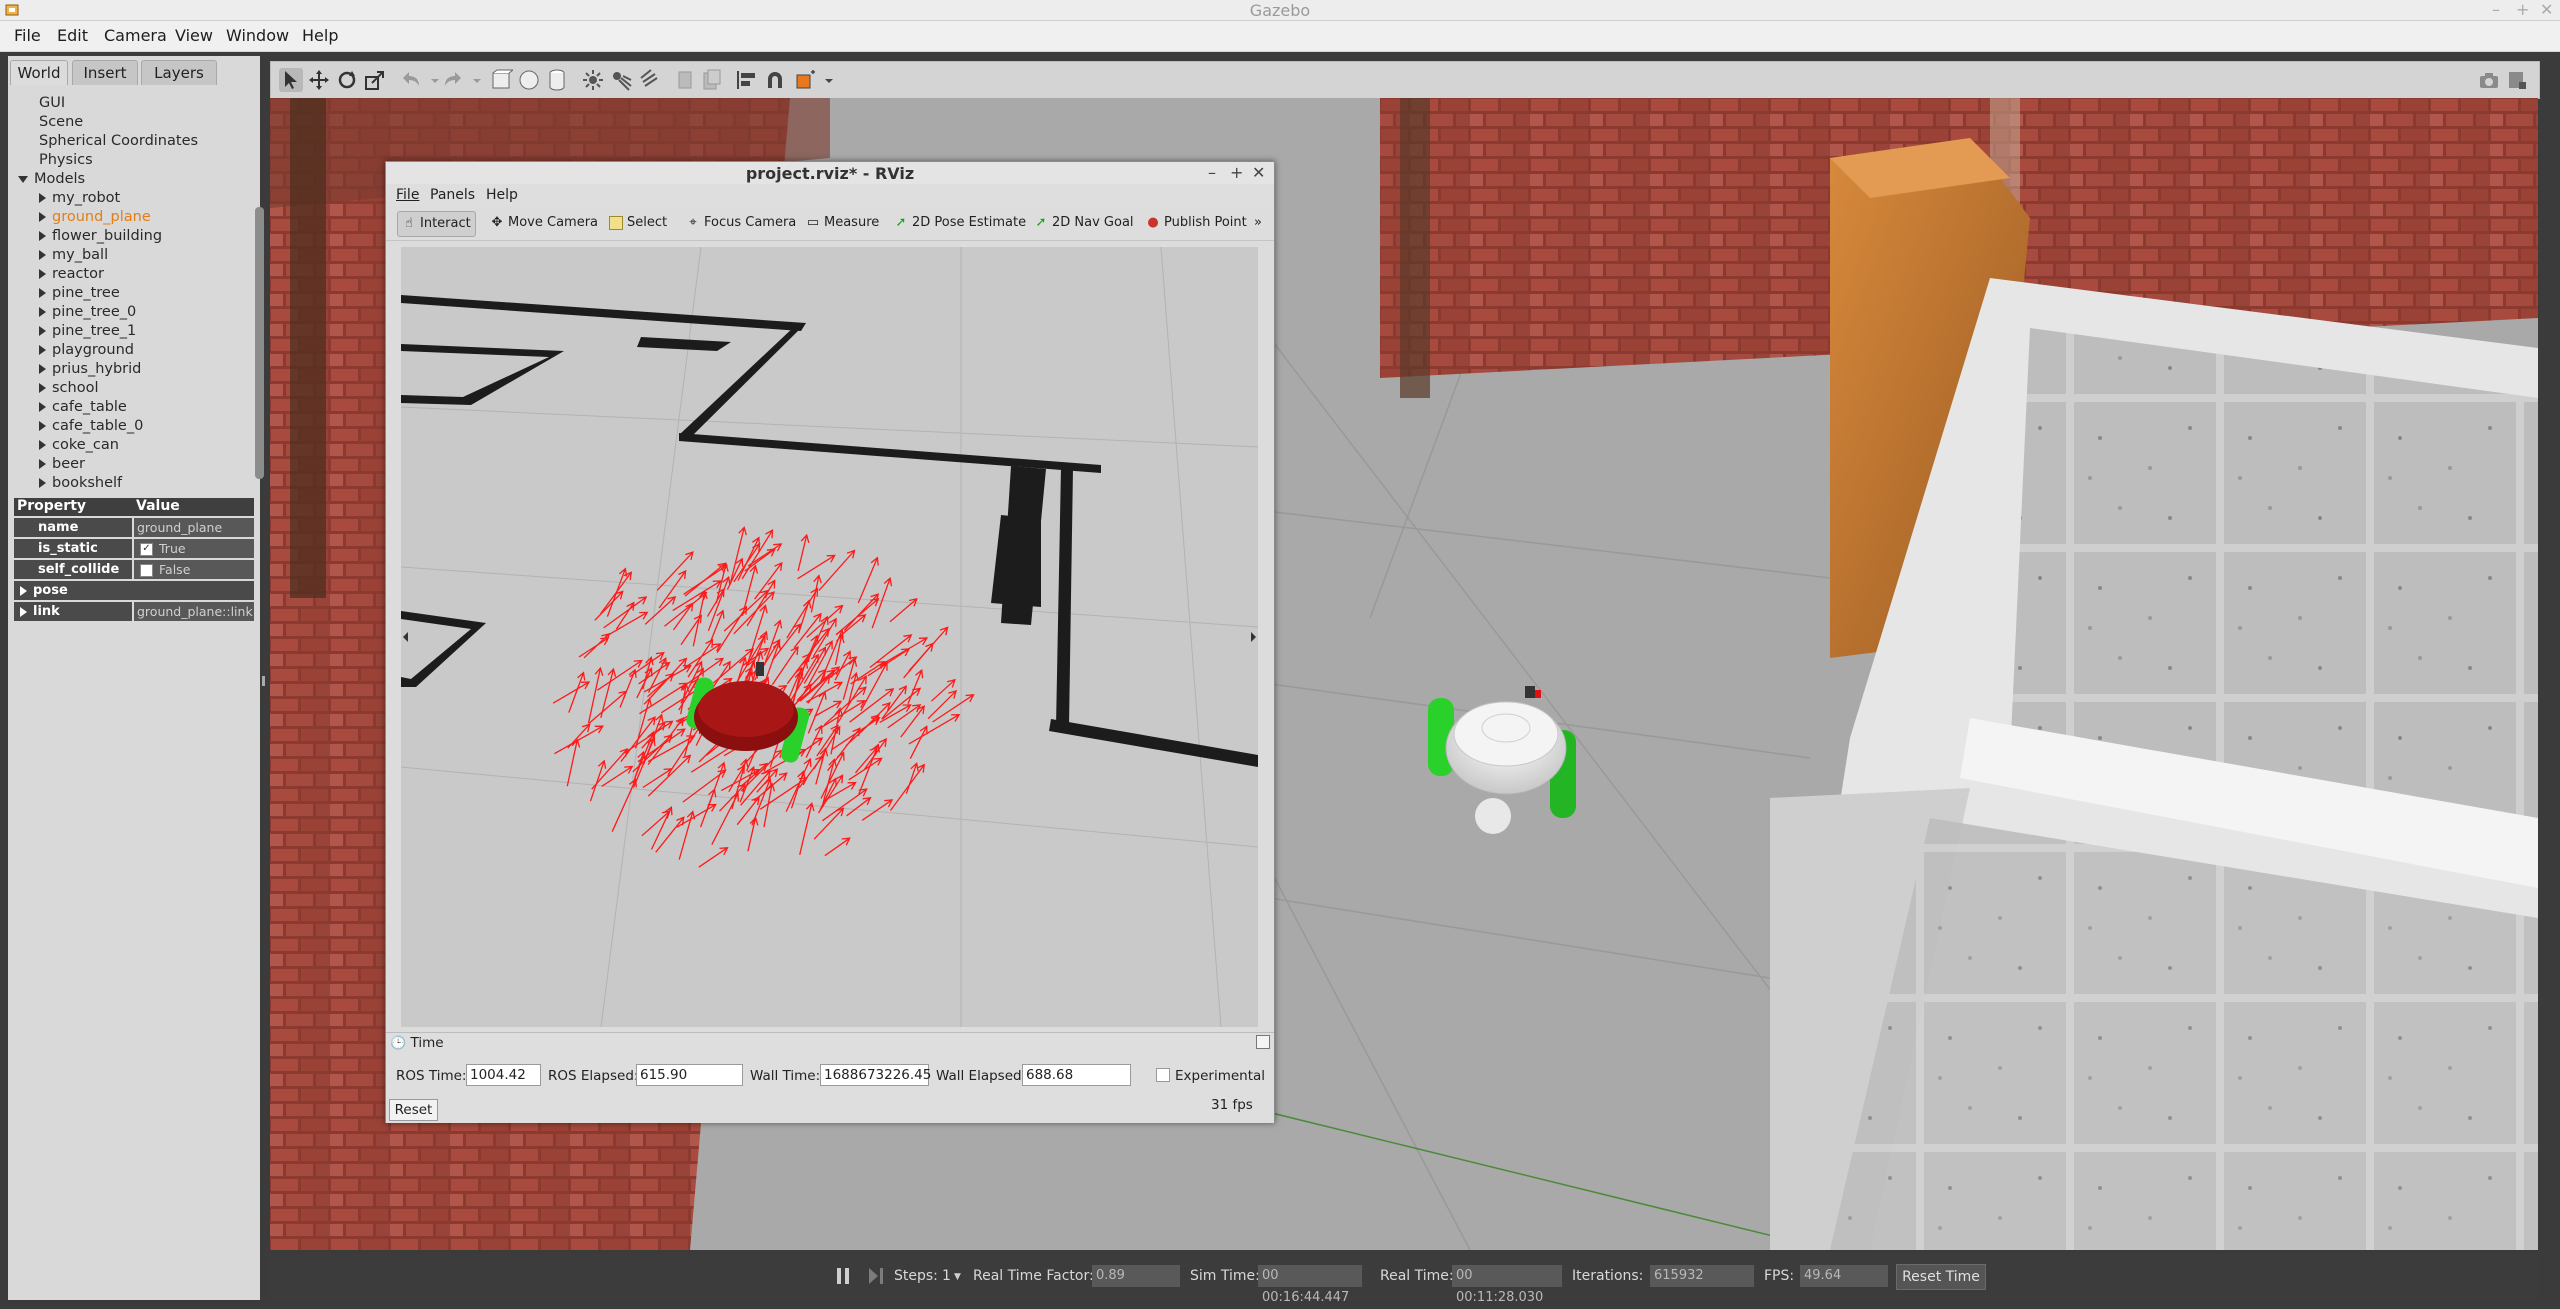 The width and height of the screenshot is (2560, 1309). I want to click on rotate-mode-icon, so click(347, 80).